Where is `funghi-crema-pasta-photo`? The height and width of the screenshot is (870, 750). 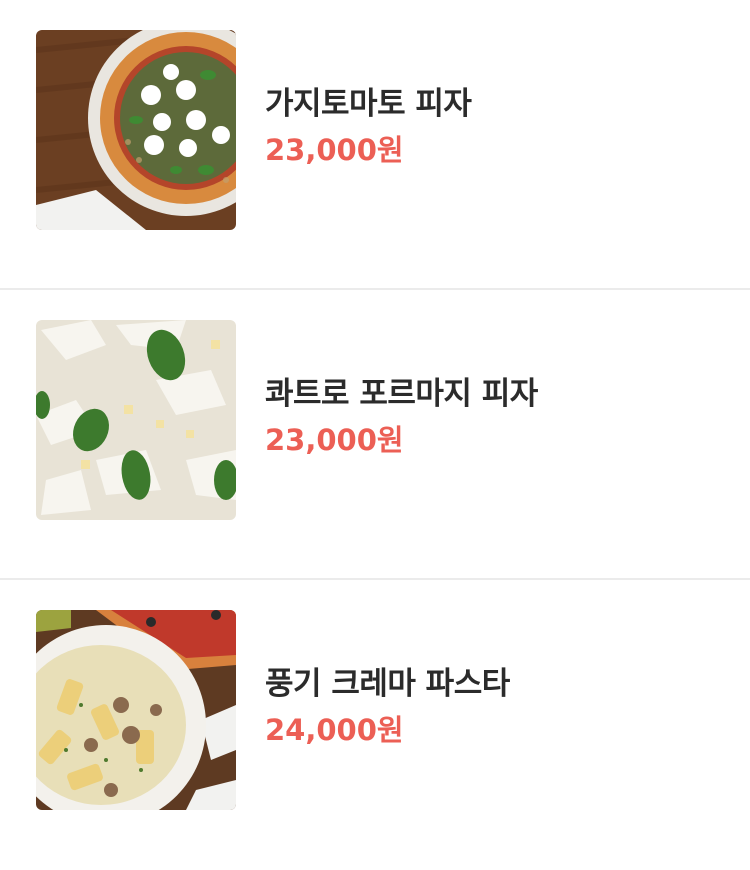
funghi-crema-pasta-photo is located at coordinates (136, 710).